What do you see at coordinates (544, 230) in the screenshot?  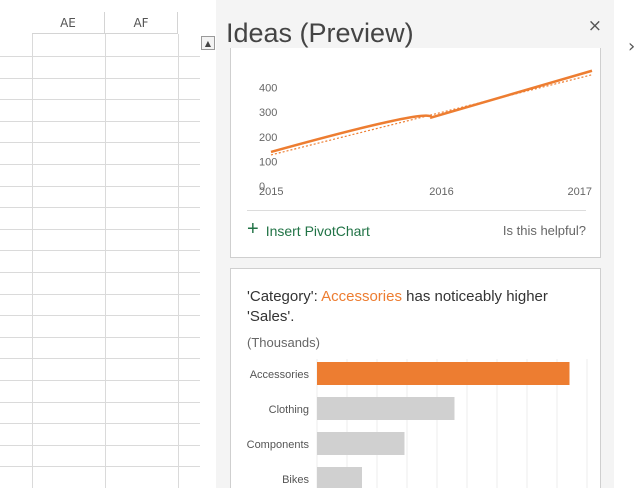 I see `is-this-helpful-link: Is this helpful?` at bounding box center [544, 230].